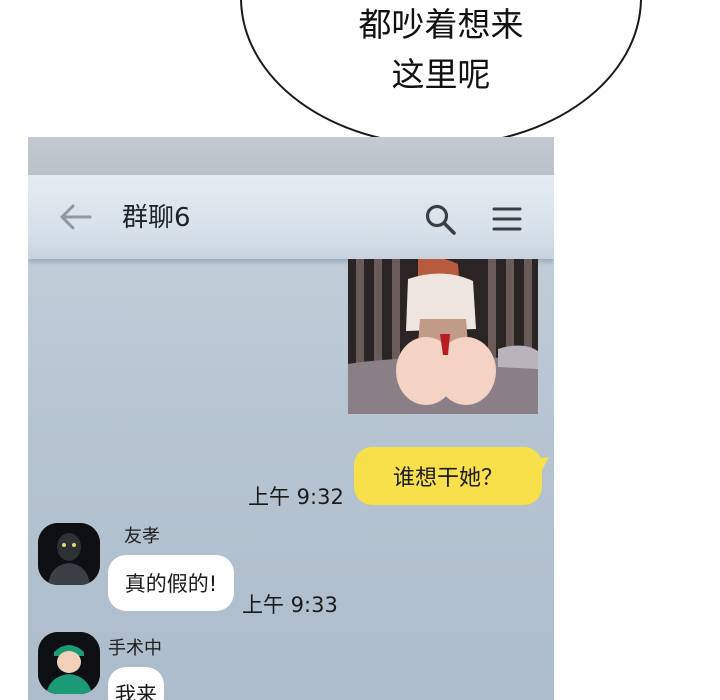 The width and height of the screenshot is (720, 700). I want to click on arrow-left-icon, so click(75, 217).